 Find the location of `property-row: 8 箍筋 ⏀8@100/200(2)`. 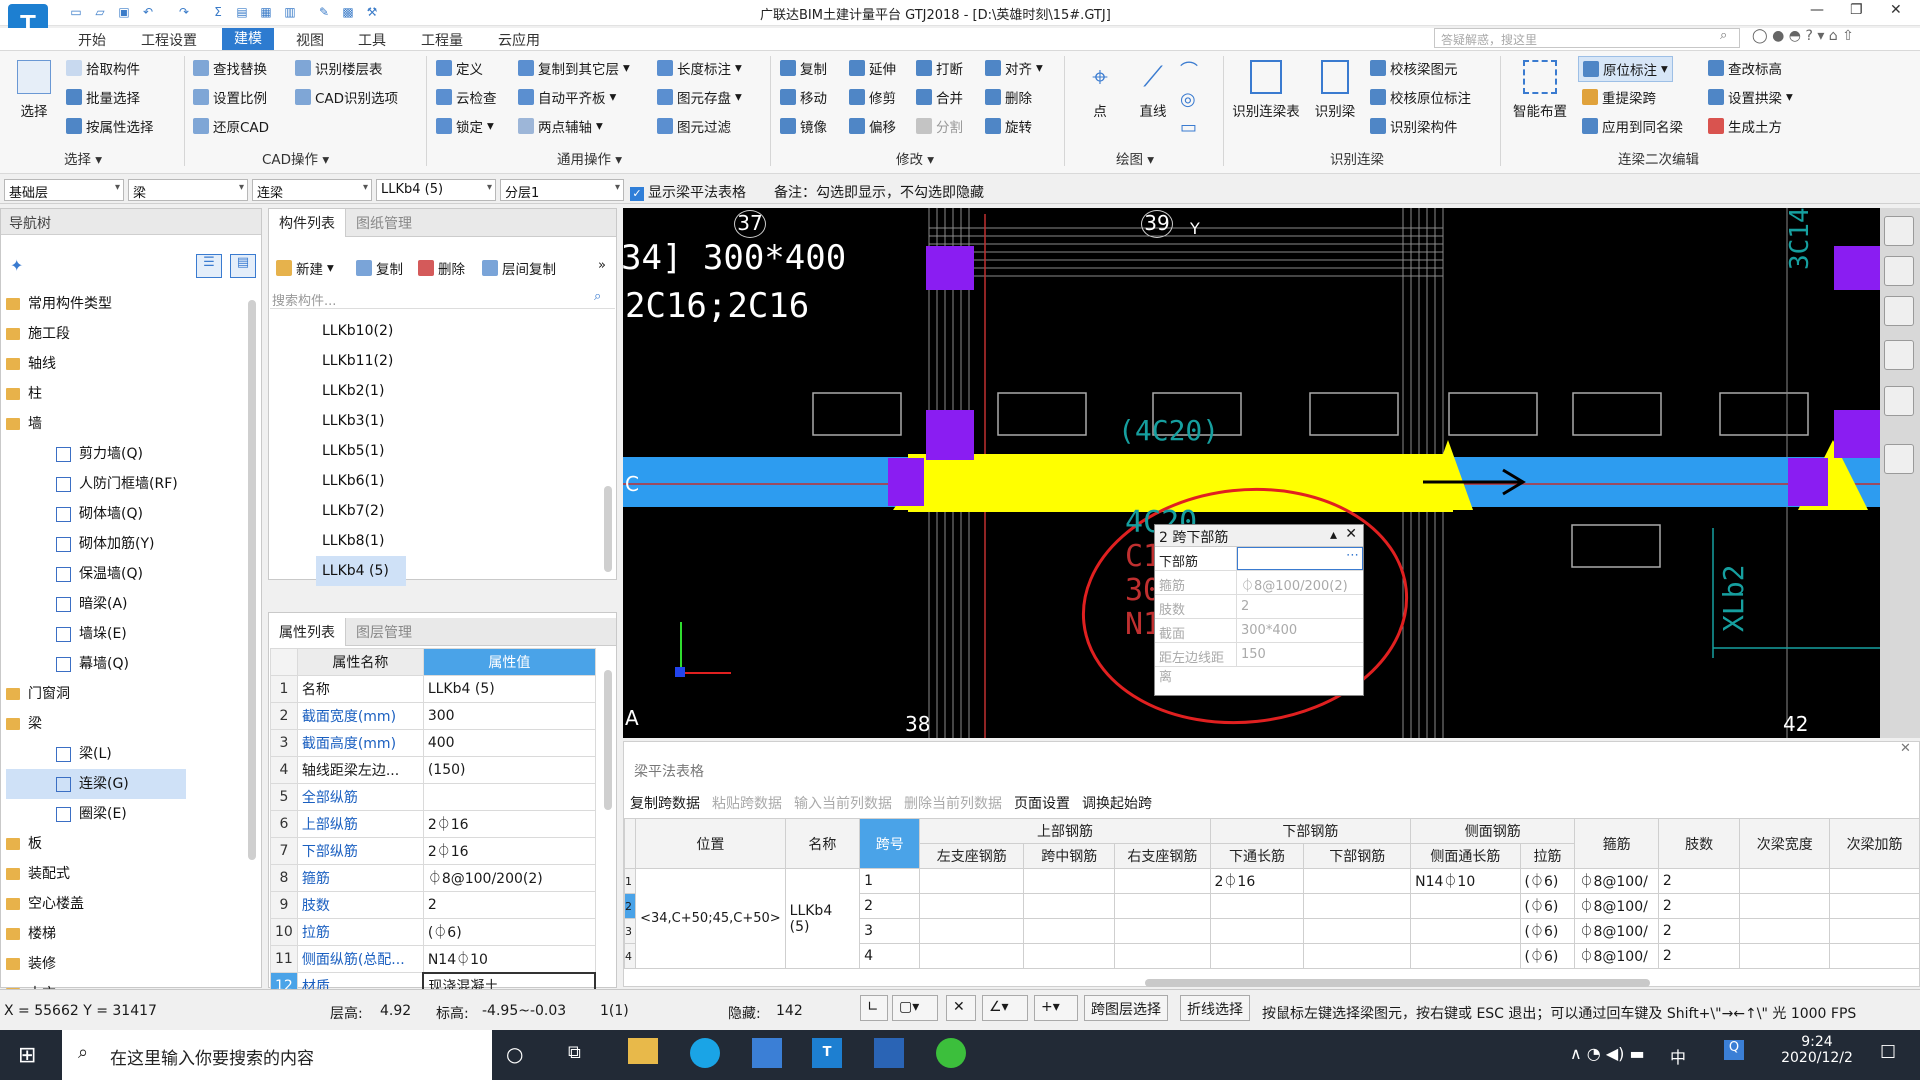

property-row: 8 箍筋 ⏀8@100/200(2) is located at coordinates (433, 878).